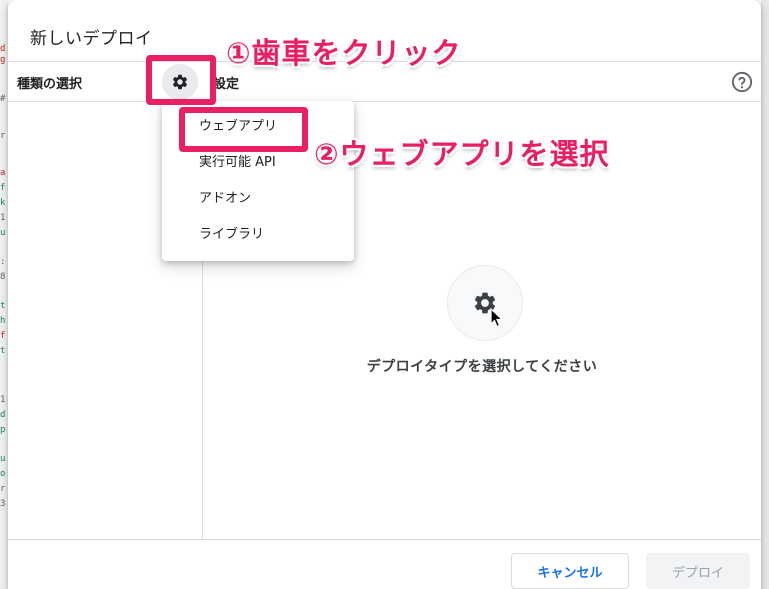  What do you see at coordinates (485, 303) in the screenshot?
I see `center-gear-button` at bounding box center [485, 303].